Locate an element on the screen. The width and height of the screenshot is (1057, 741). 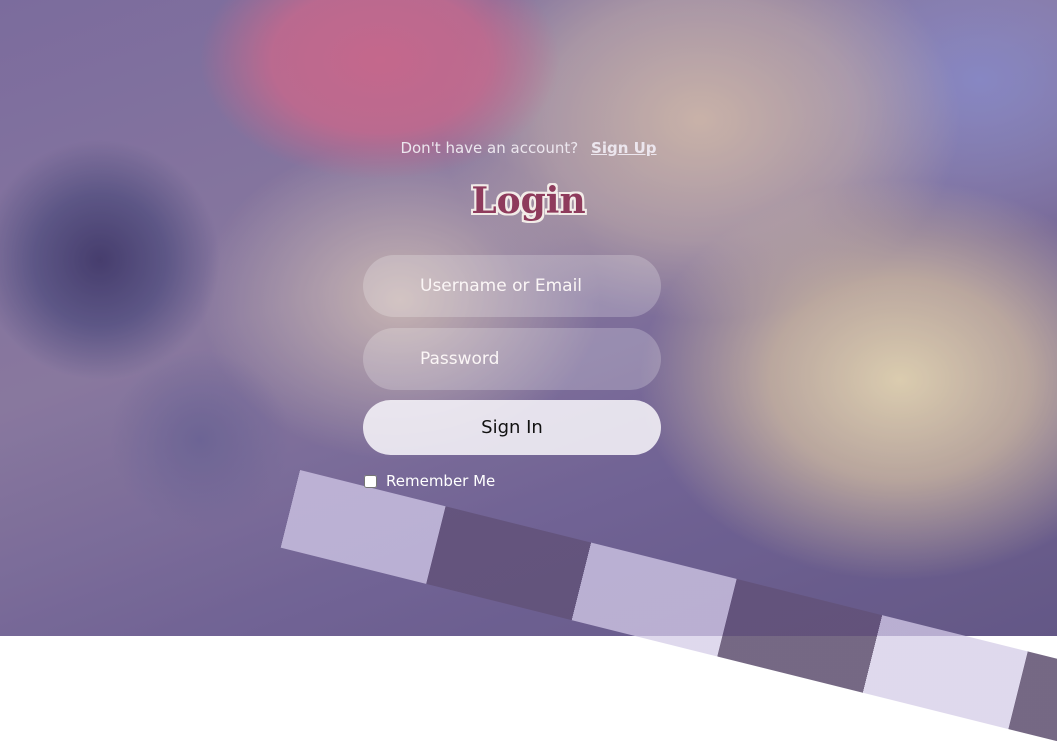
signup-prompt: Don't have an account? Sign Up is located at coordinates (528, 148).